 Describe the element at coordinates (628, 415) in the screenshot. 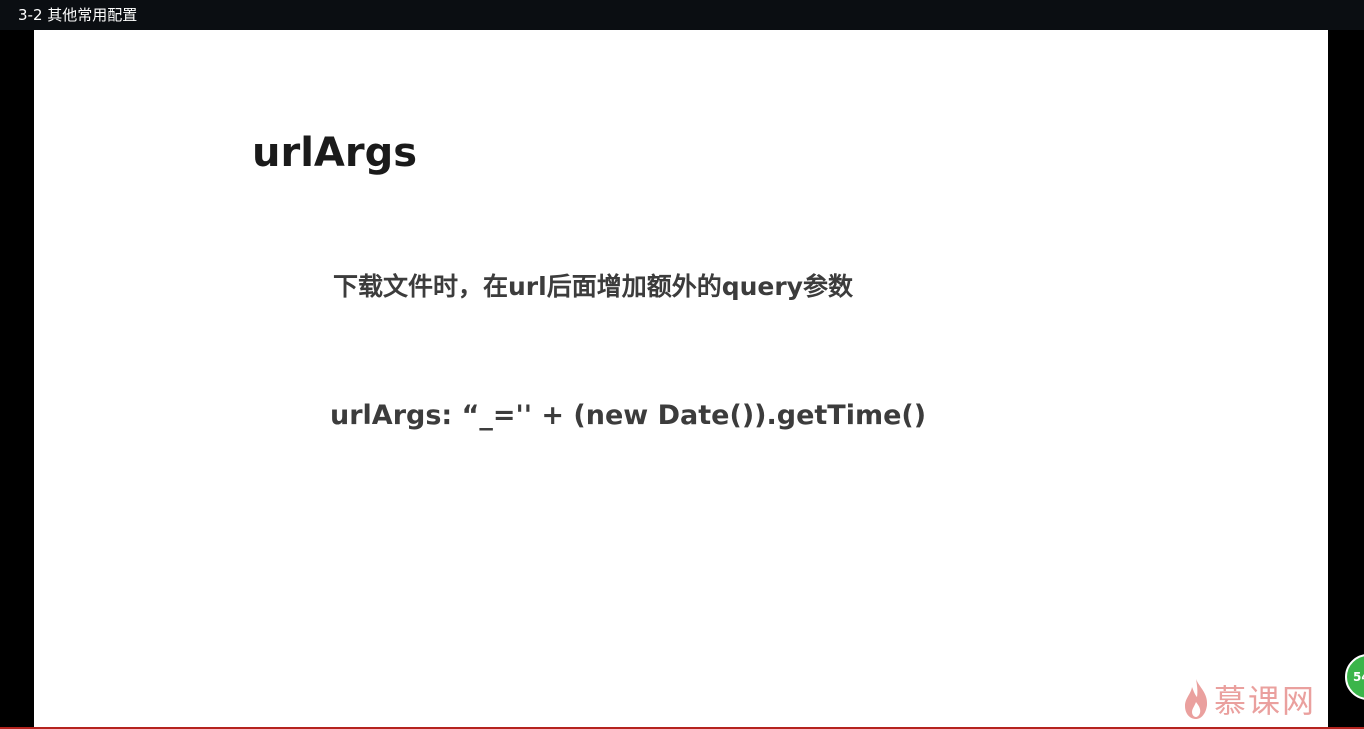

I see `slide-code-line: urlArgs: “_='' + (new Date()).getTime()` at that location.